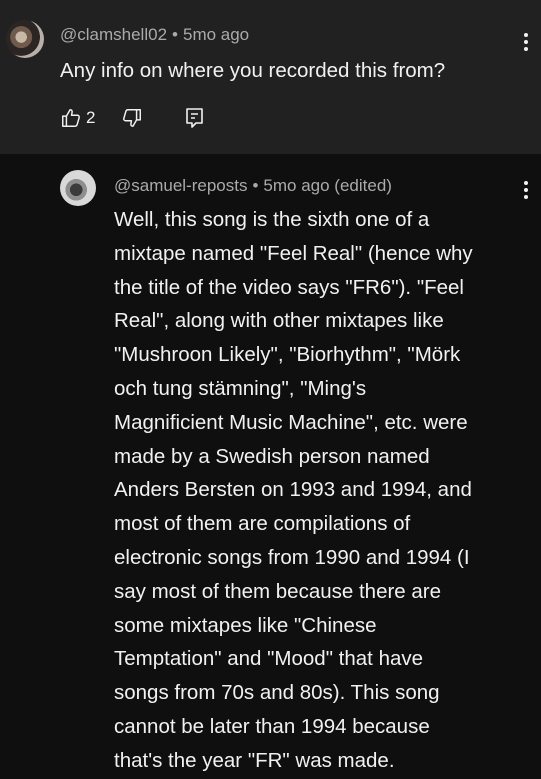 The image size is (541, 779). I want to click on comment-text-line: Real", along with other mixtapes like, so click(279, 321).